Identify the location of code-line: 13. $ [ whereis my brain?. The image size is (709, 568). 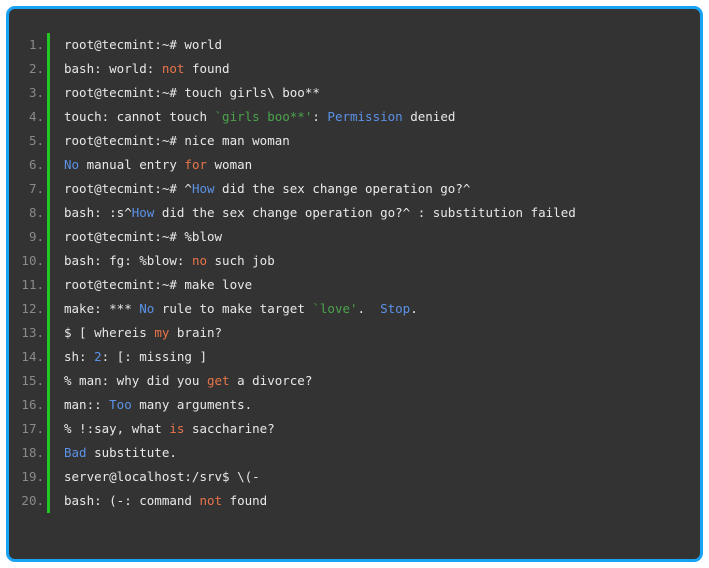
(354, 333).